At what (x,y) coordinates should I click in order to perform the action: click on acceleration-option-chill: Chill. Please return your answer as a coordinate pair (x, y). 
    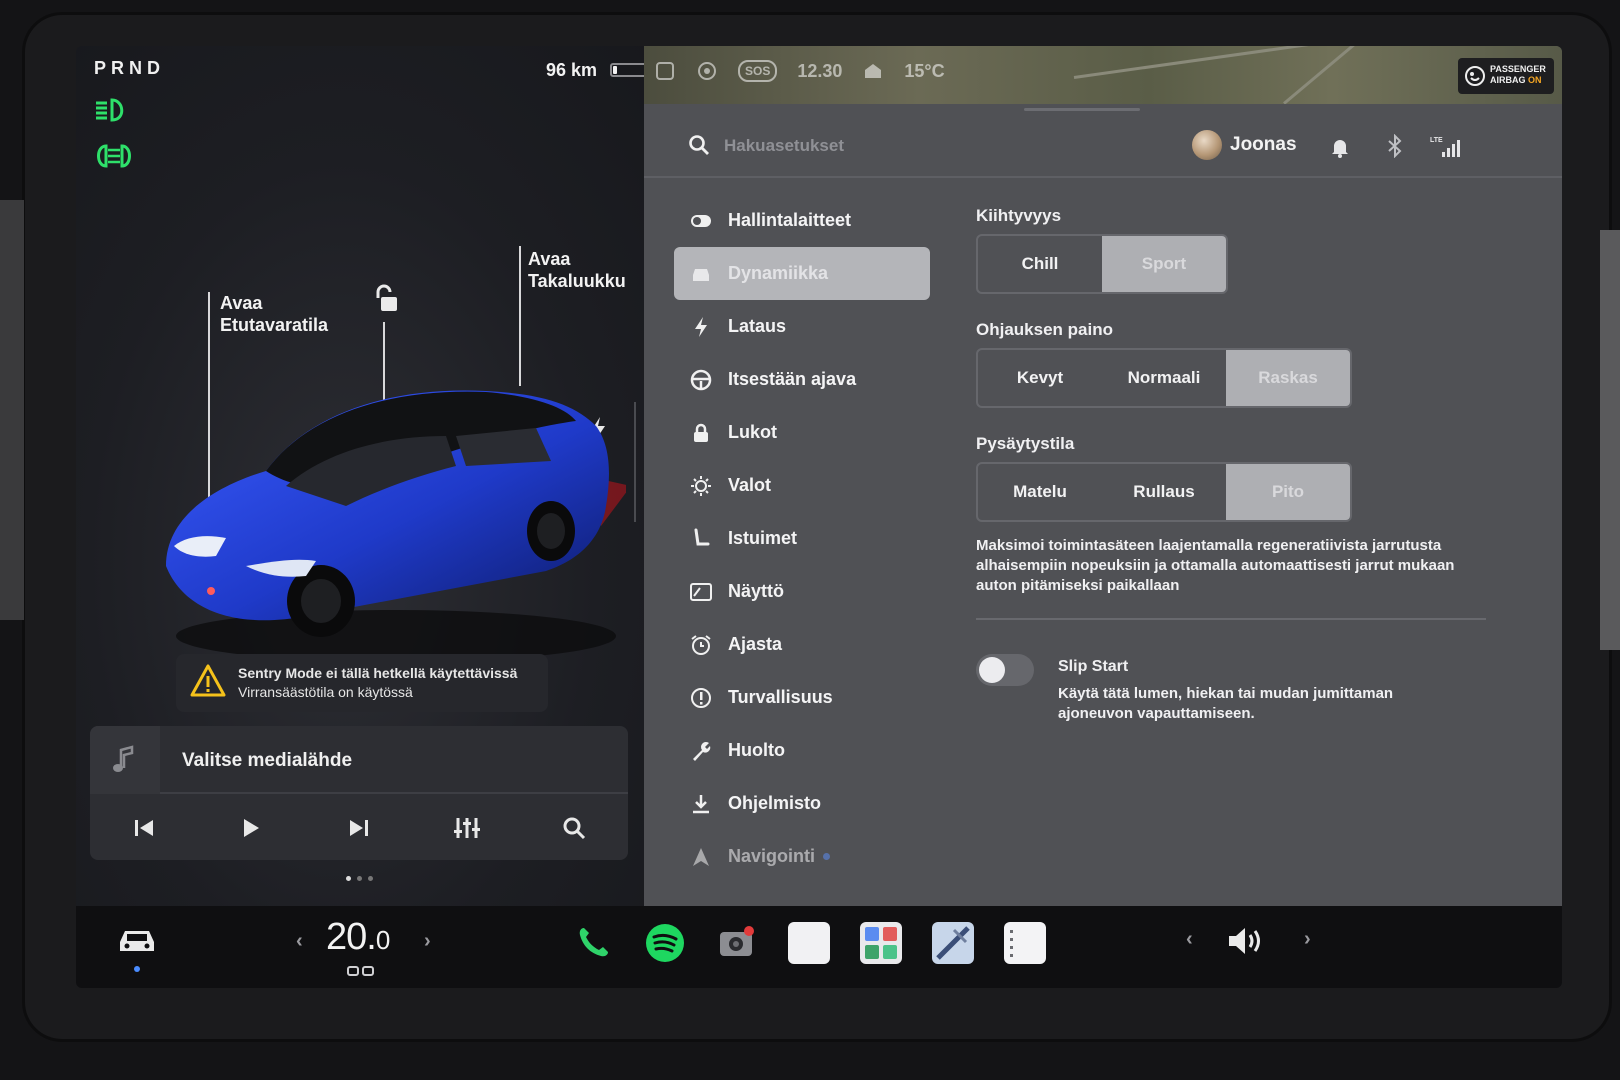
    Looking at the image, I should click on (1040, 264).